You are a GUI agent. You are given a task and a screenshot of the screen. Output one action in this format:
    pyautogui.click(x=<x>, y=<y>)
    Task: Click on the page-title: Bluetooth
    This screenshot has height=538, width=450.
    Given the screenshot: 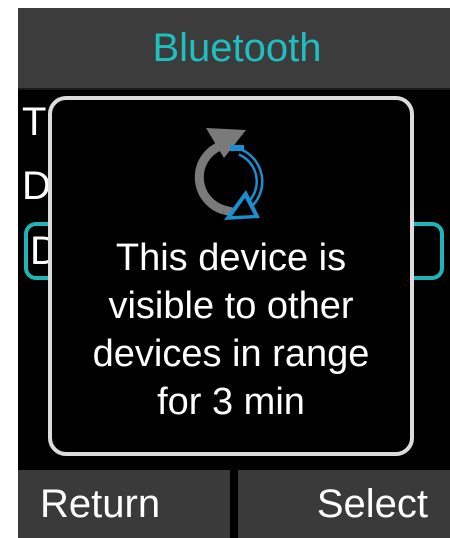 What is the action you would take?
    pyautogui.click(x=237, y=48)
    